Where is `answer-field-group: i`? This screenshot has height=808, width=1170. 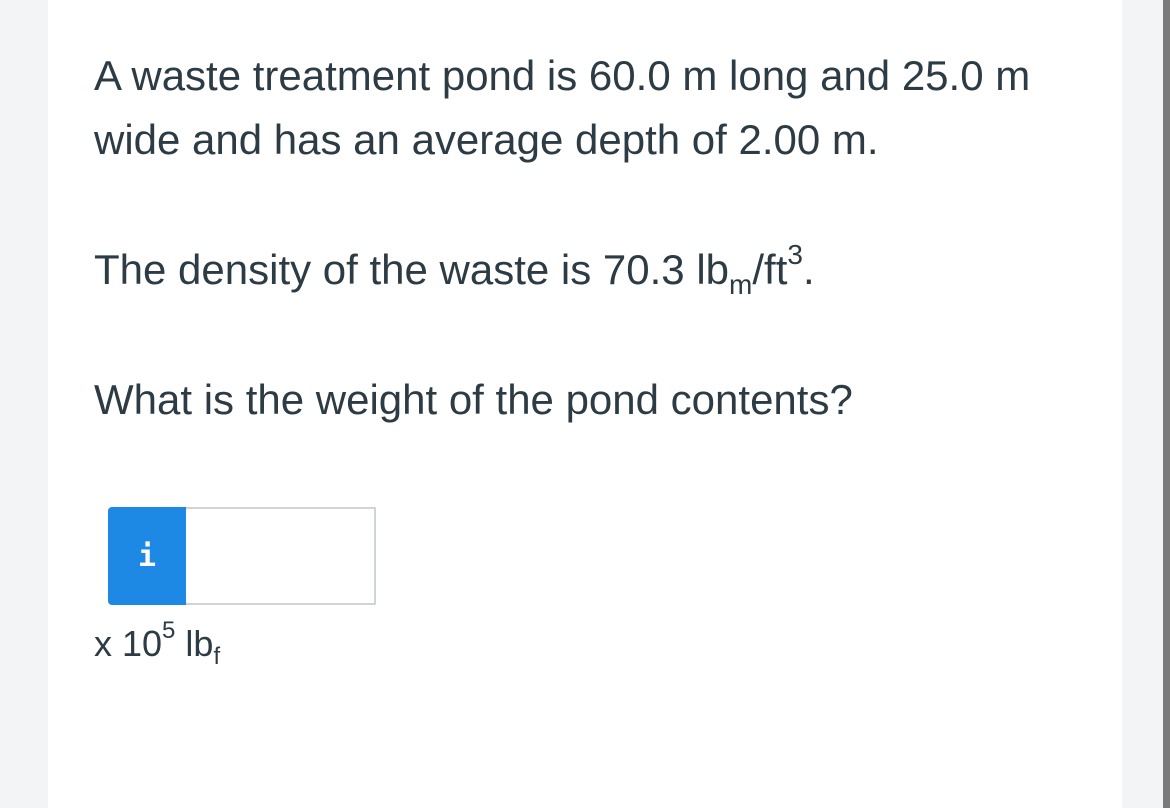 answer-field-group: i is located at coordinates (242, 556).